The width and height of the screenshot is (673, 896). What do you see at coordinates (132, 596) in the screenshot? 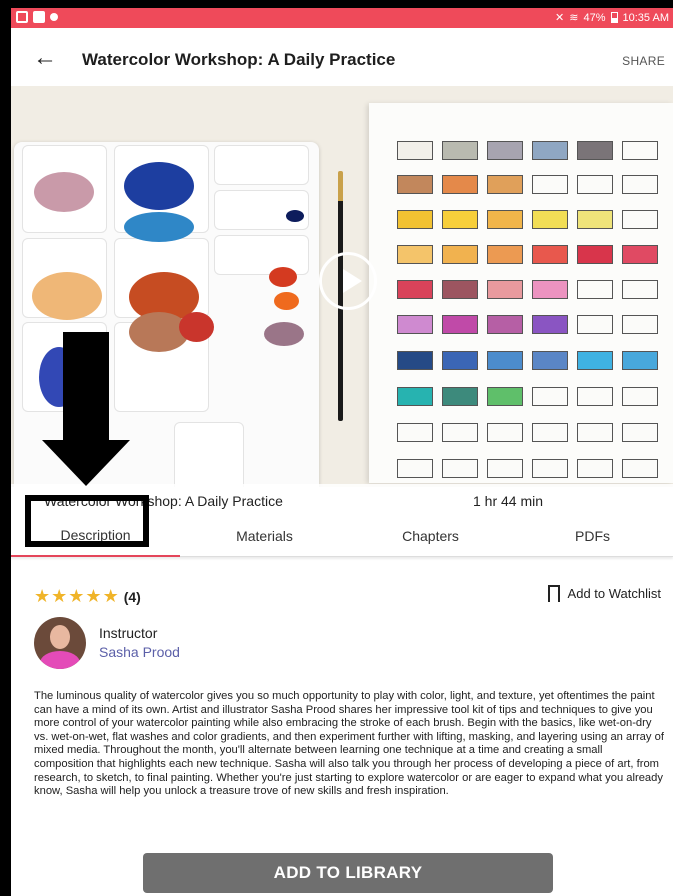
I see `rating-count: (4)` at bounding box center [132, 596].